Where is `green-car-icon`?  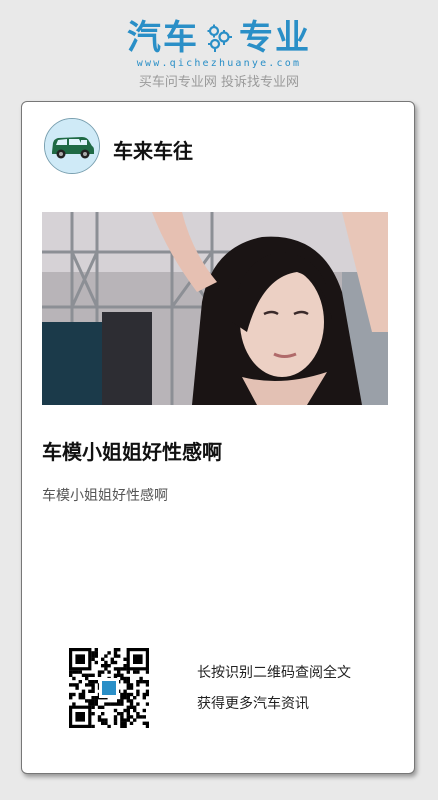
green-car-icon is located at coordinates (72, 146).